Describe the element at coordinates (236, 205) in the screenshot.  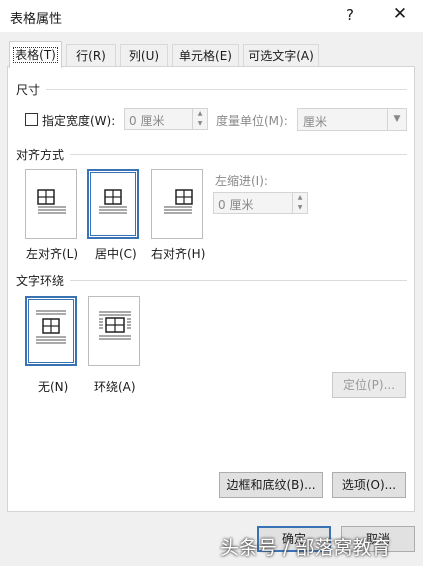
I see `indent-value: 0 厘米` at that location.